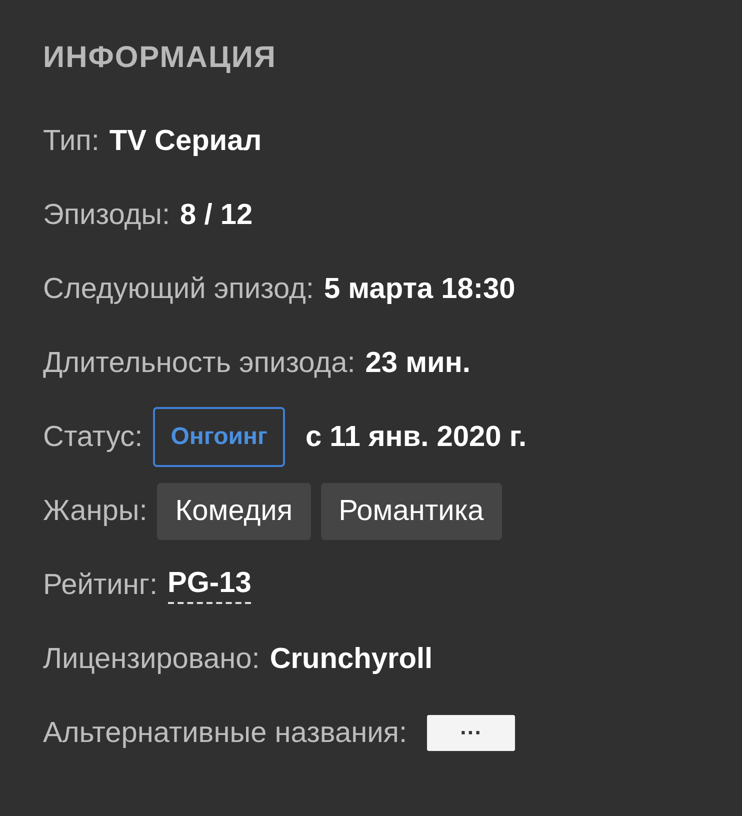 The image size is (742, 816). I want to click on field-label: Лицензировано:, so click(151, 659).